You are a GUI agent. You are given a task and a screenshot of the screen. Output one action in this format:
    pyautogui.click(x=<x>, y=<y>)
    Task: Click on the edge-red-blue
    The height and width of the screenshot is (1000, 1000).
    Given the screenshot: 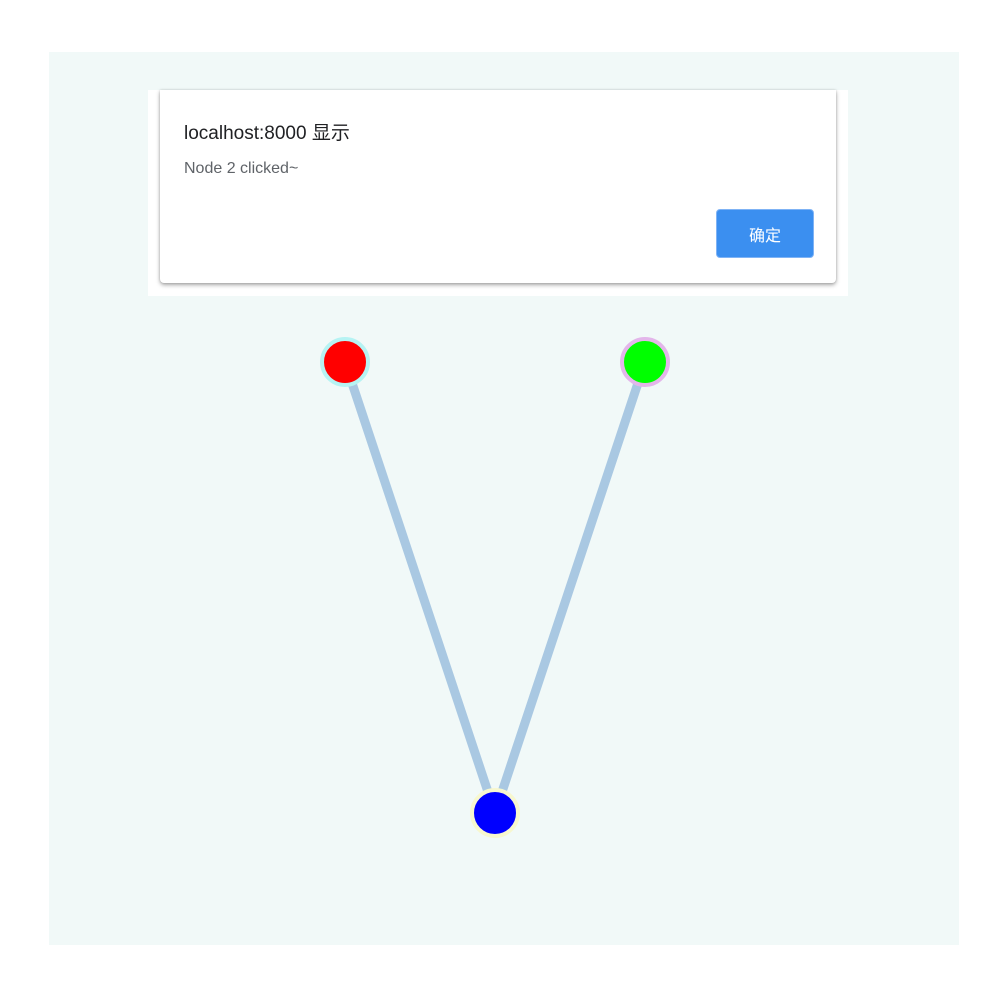 What is the action you would take?
    pyautogui.click(x=420, y=587)
    